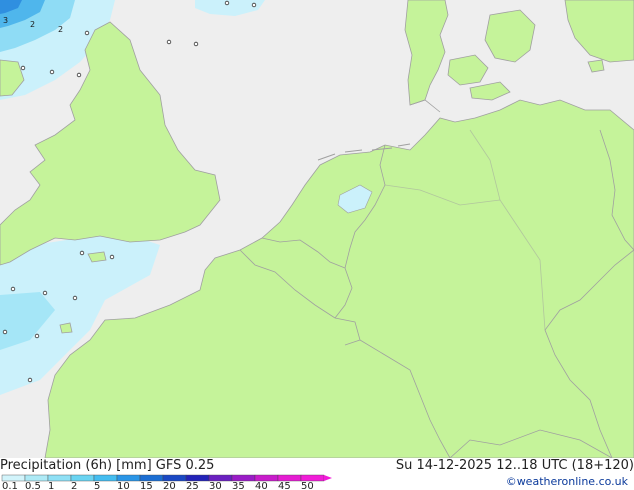  I want to click on legend-tick-label: 1, so click(51, 485).